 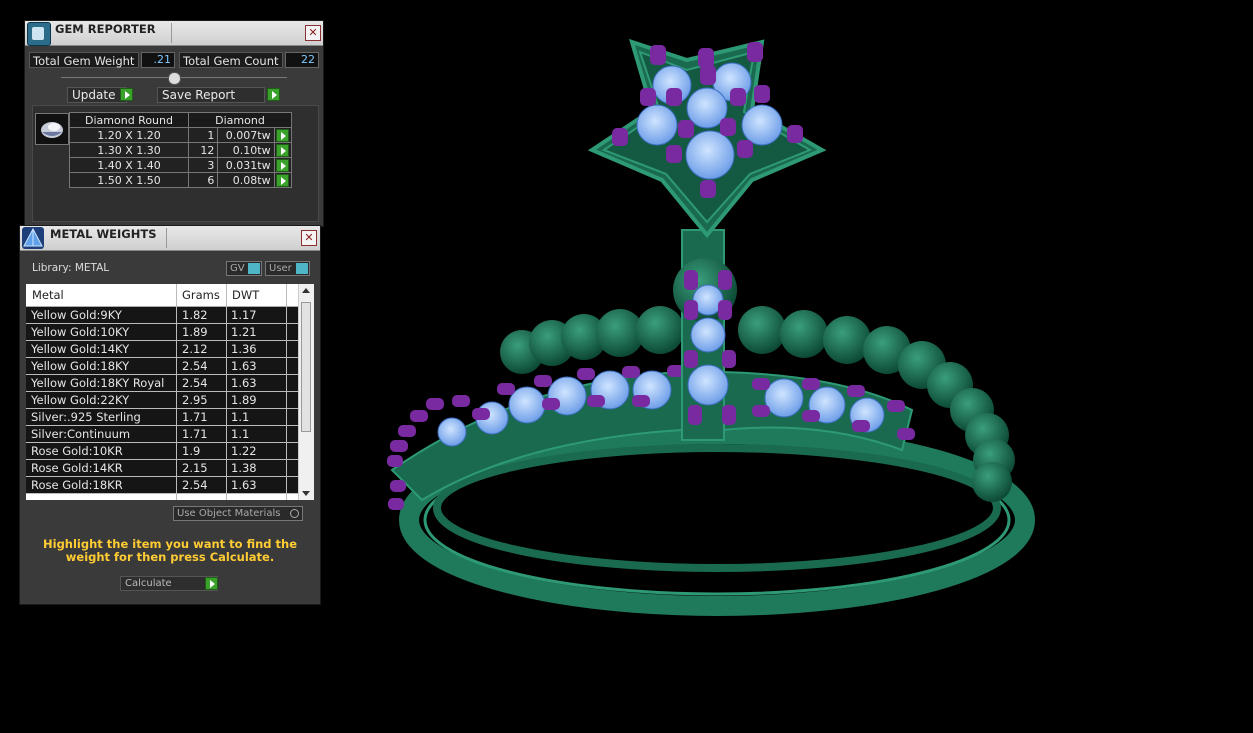 What do you see at coordinates (195, 332) in the screenshot?
I see `metal-cell-grams: 1.89` at bounding box center [195, 332].